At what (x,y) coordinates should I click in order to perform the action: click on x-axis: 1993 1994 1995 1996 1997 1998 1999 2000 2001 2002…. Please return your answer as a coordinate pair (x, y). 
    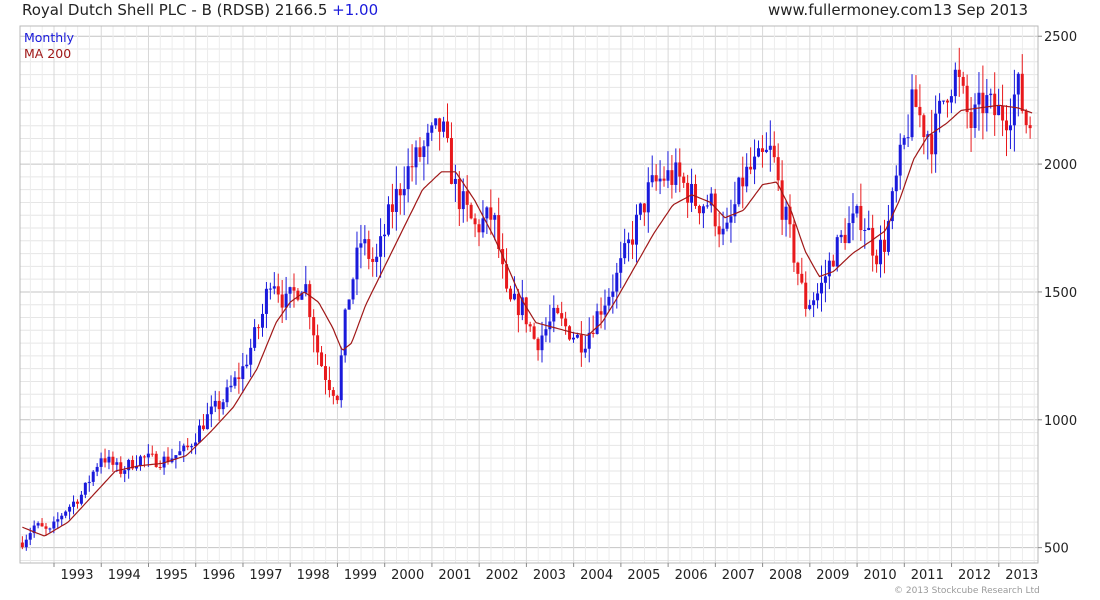
    Looking at the image, I should click on (545, 573).